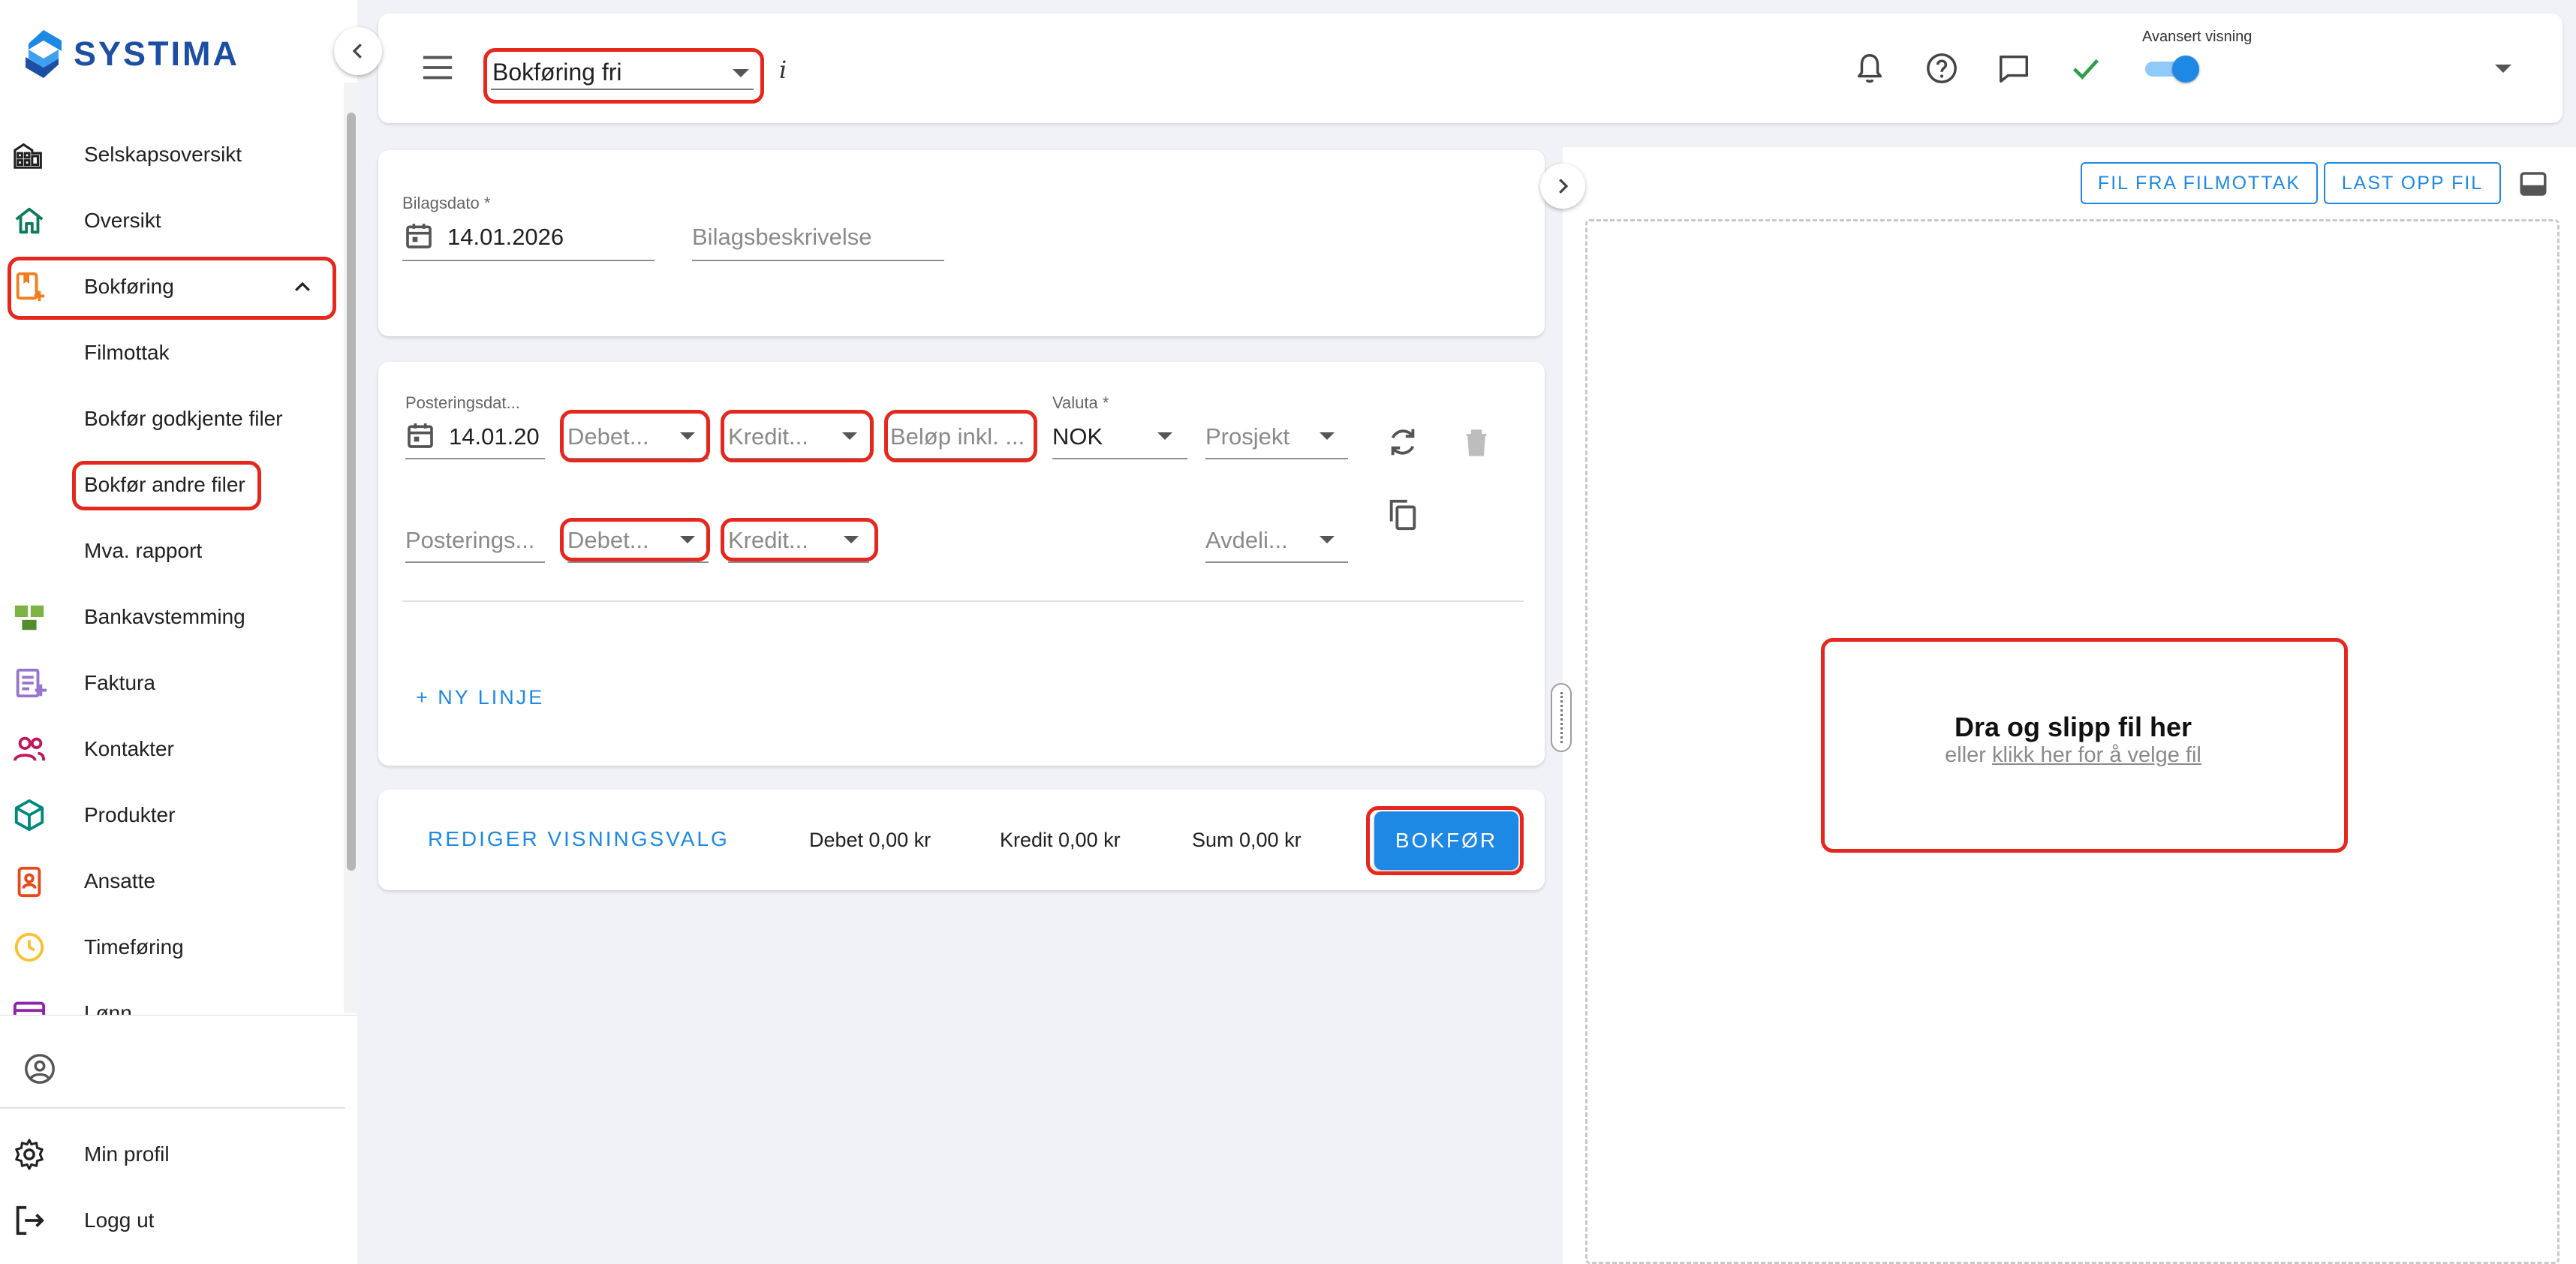 The image size is (2576, 1264). Describe the element at coordinates (163, 154) in the screenshot. I see `sidebar-item-label: Selskapsoversikt` at that location.